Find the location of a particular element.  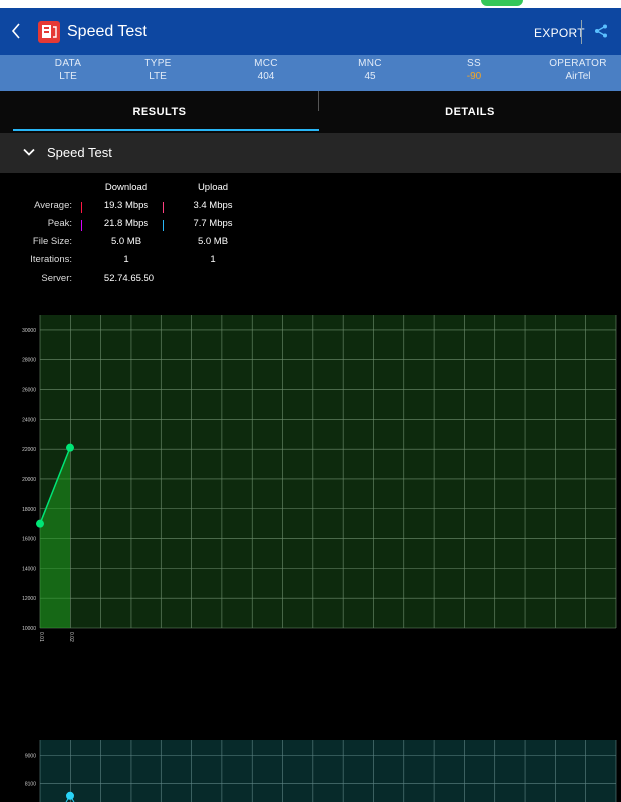

info-mcc: MCC 404 is located at coordinates (266, 70).